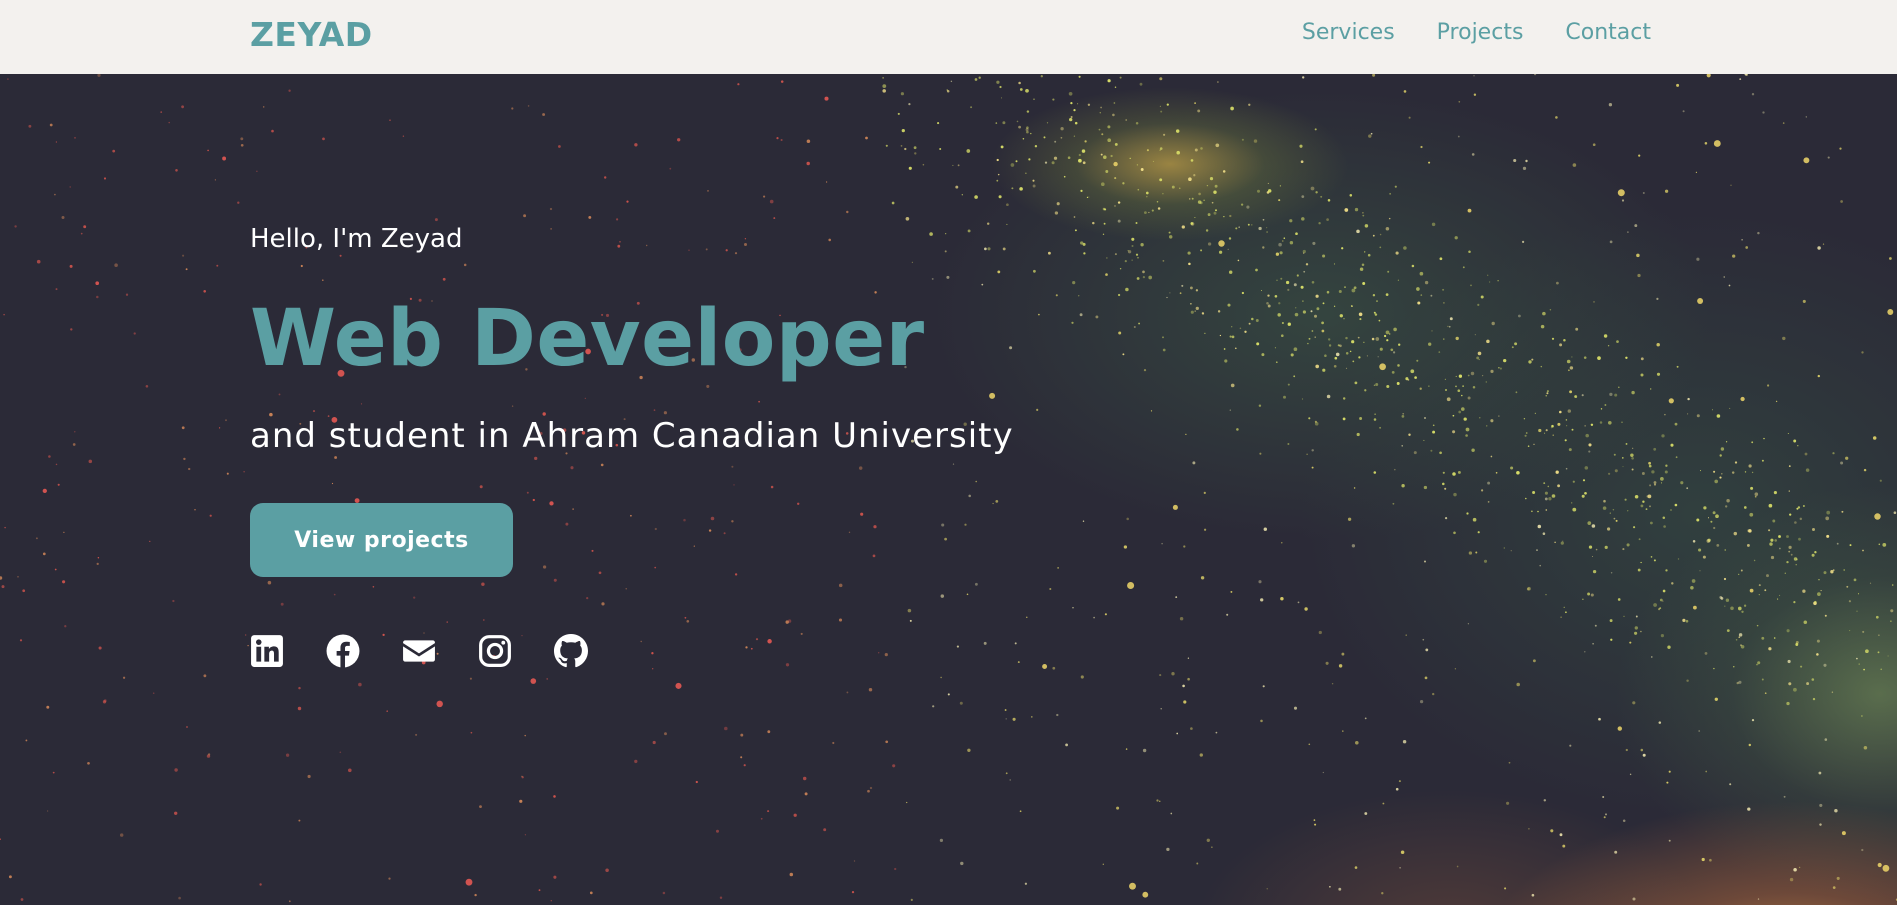 The image size is (1897, 905). What do you see at coordinates (343, 651) in the screenshot?
I see `facebook-link` at bounding box center [343, 651].